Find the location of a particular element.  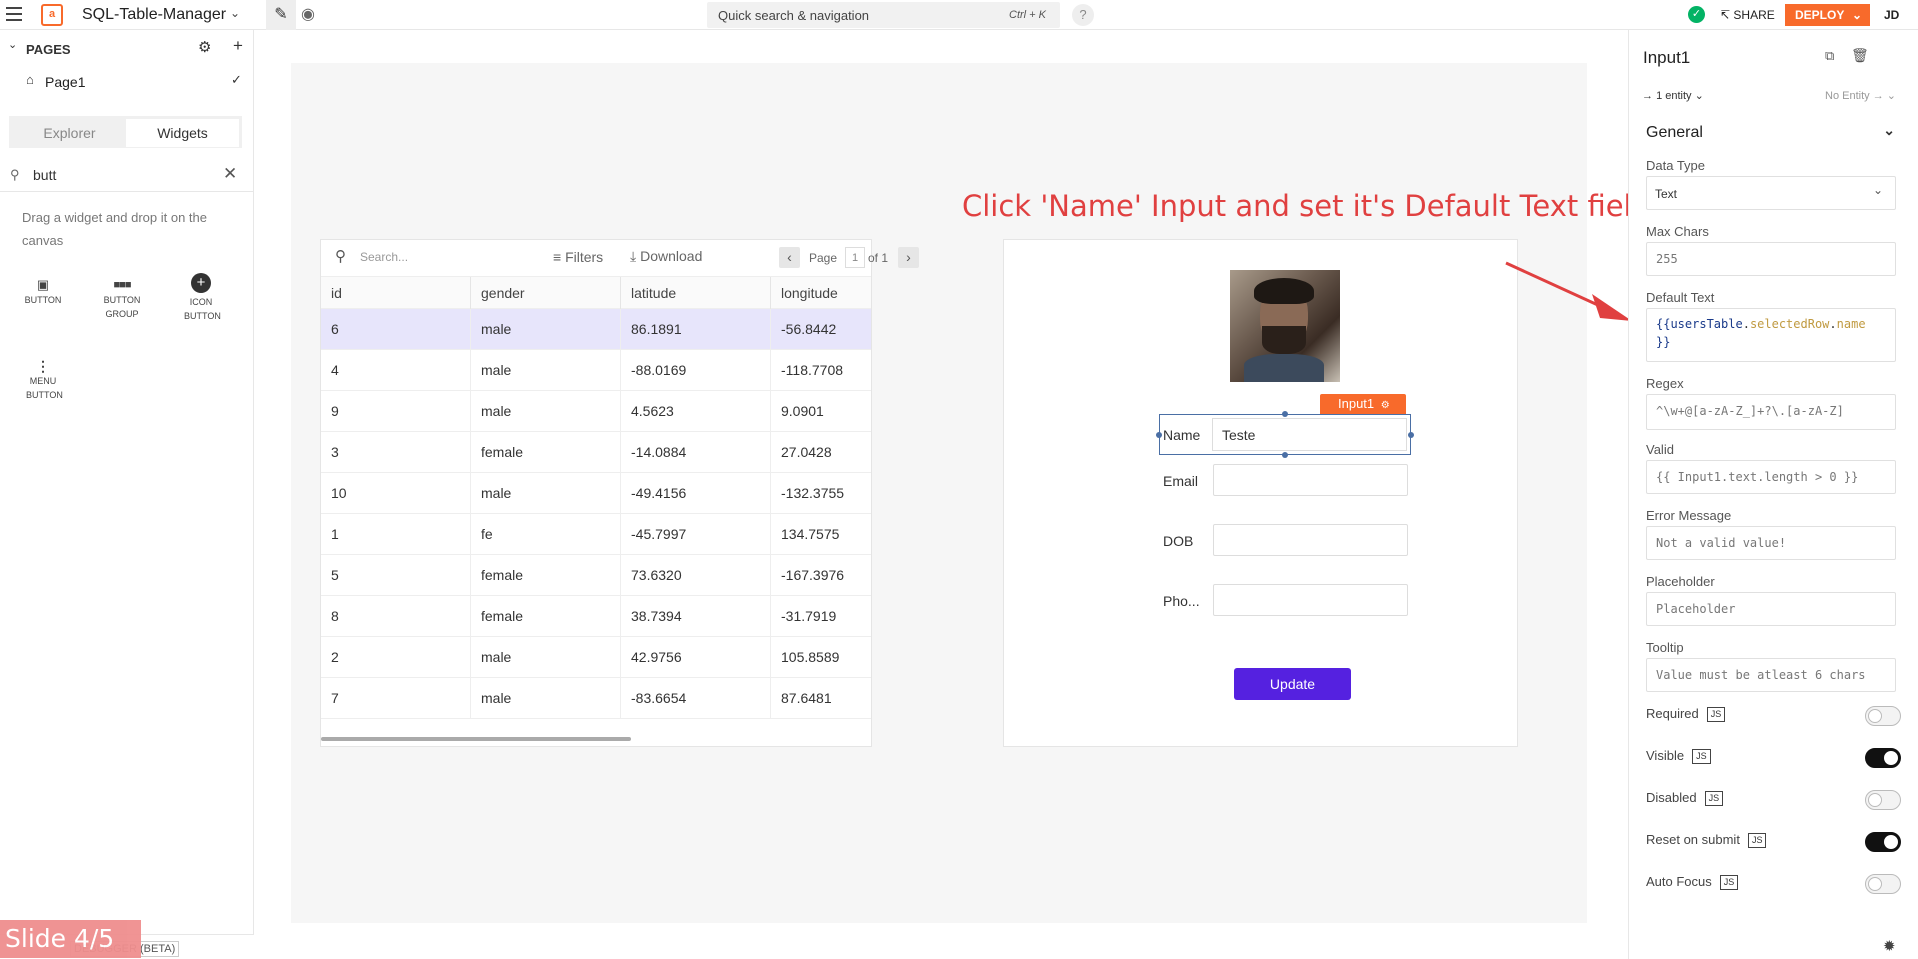

default-text-input: {{usersTable.selectedRow.name }} is located at coordinates (1771, 335).